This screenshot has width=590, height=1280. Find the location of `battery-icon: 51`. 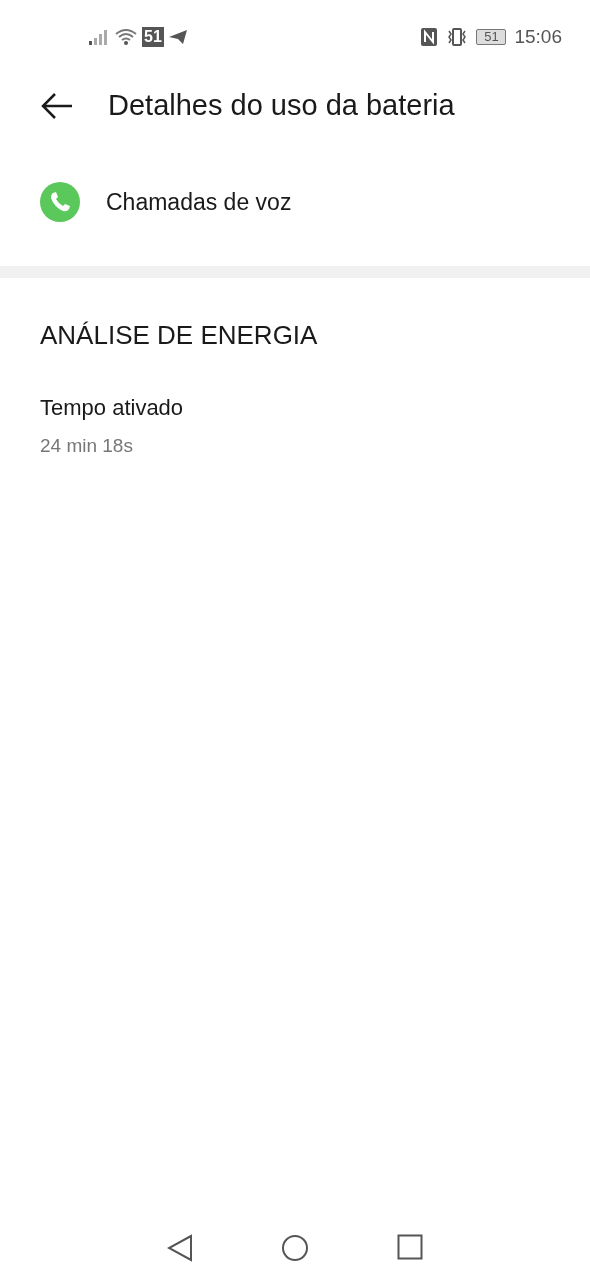

battery-icon: 51 is located at coordinates (491, 37).